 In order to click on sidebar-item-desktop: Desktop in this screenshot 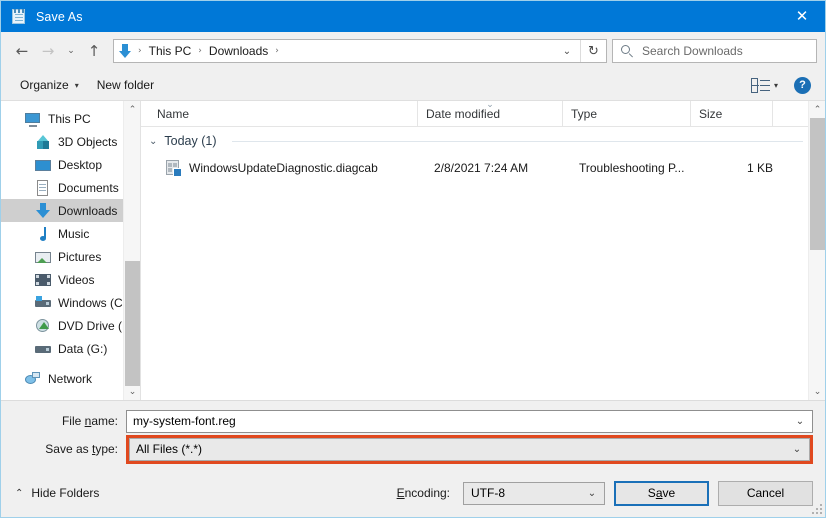, I will do `click(70, 164)`.